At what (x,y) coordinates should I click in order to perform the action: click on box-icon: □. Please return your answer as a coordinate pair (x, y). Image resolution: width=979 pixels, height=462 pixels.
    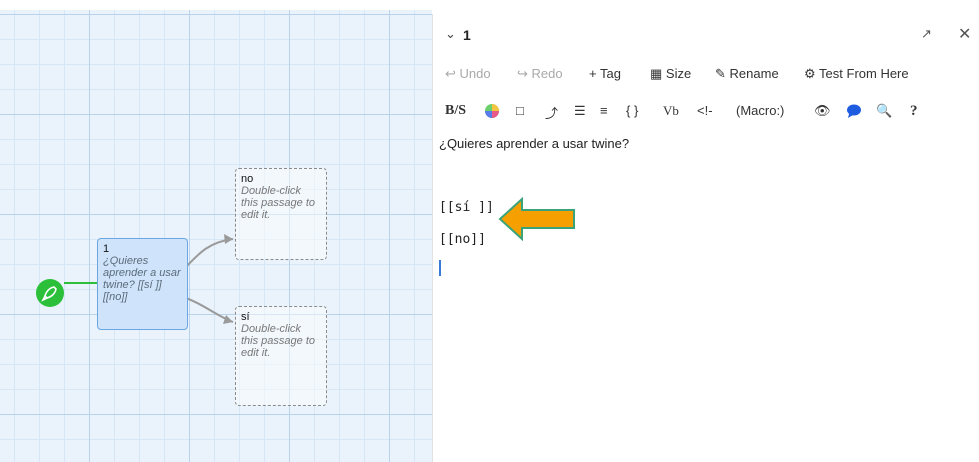
    Looking at the image, I should click on (520, 110).